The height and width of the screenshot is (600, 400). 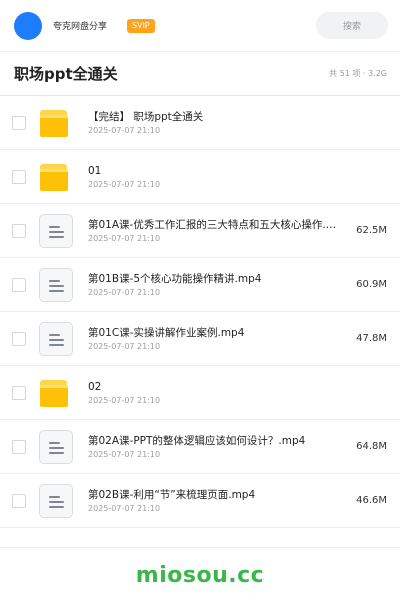 What do you see at coordinates (200, 538) in the screenshot?
I see `list-end-divider` at bounding box center [200, 538].